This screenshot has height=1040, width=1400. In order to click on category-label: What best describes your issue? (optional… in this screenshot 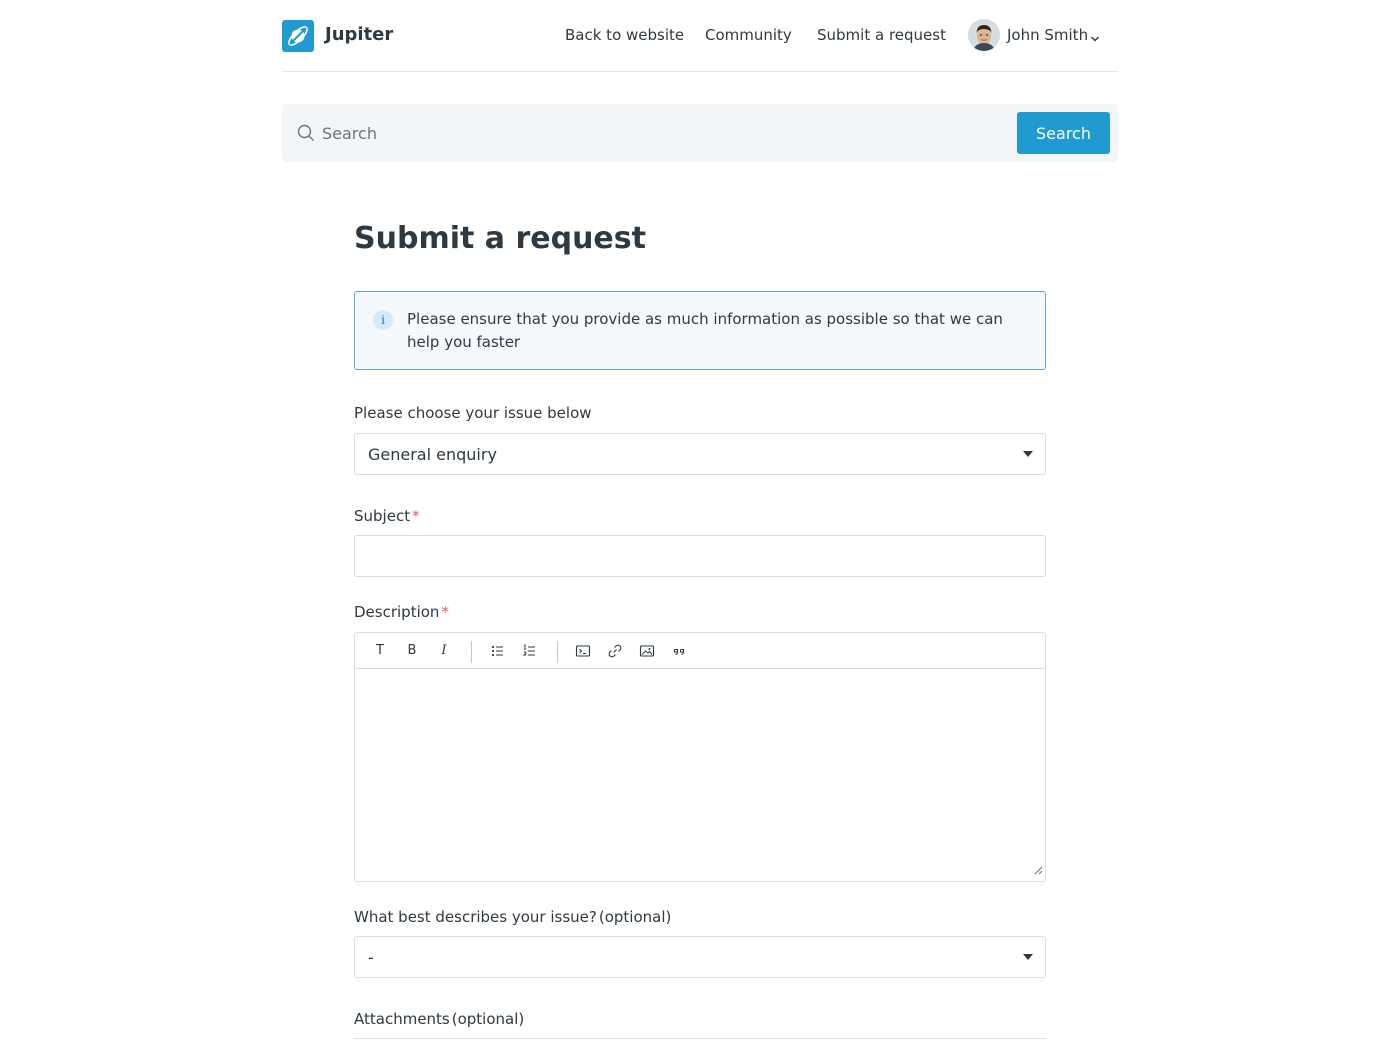, I will do `click(512, 917)`.